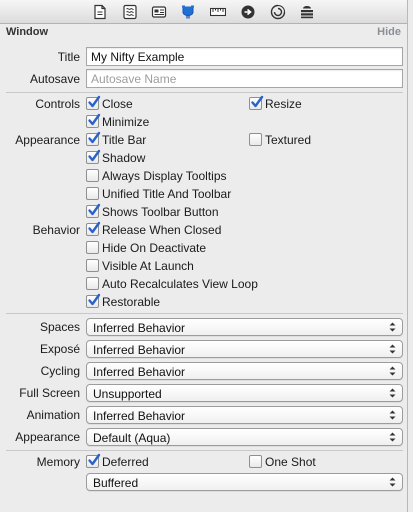 Image resolution: width=413 pixels, height=512 pixels. What do you see at coordinates (124, 140) in the screenshot?
I see `title-bar-label: Title Bar` at bounding box center [124, 140].